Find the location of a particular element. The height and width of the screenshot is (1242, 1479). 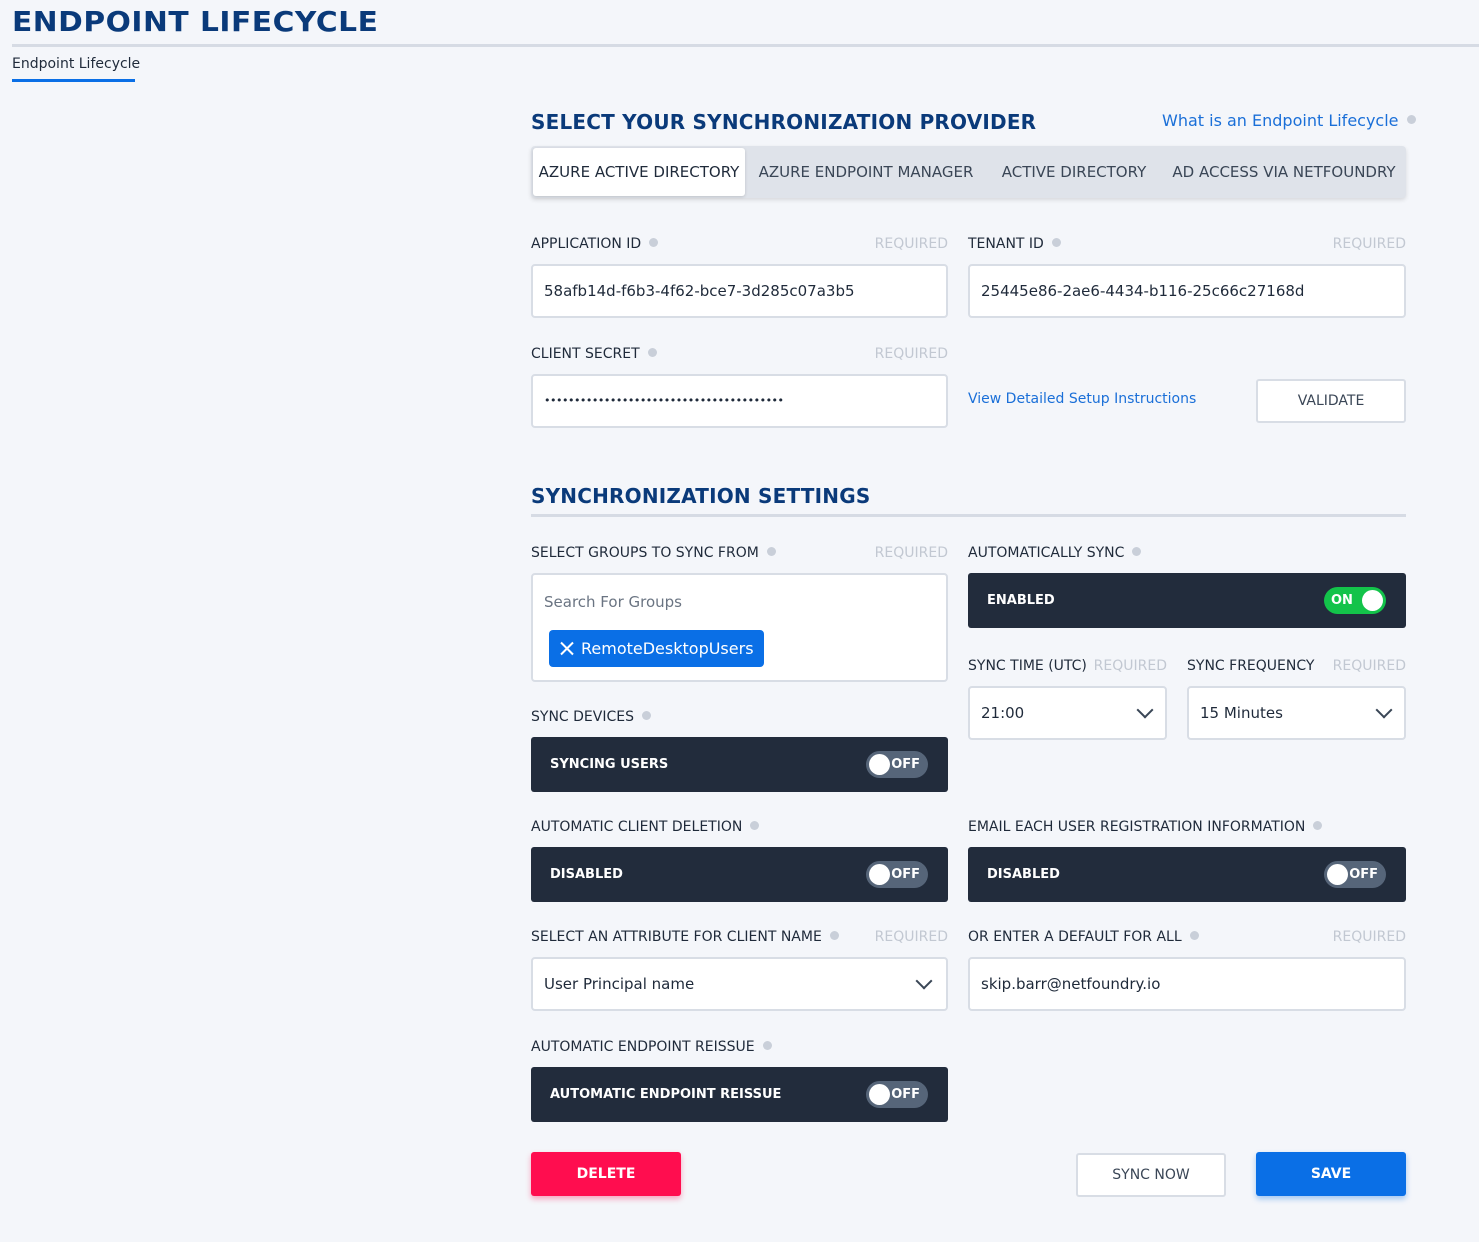

client-secret-input: •••••••••••••••••••••••••••••••••••••••• is located at coordinates (739, 401).